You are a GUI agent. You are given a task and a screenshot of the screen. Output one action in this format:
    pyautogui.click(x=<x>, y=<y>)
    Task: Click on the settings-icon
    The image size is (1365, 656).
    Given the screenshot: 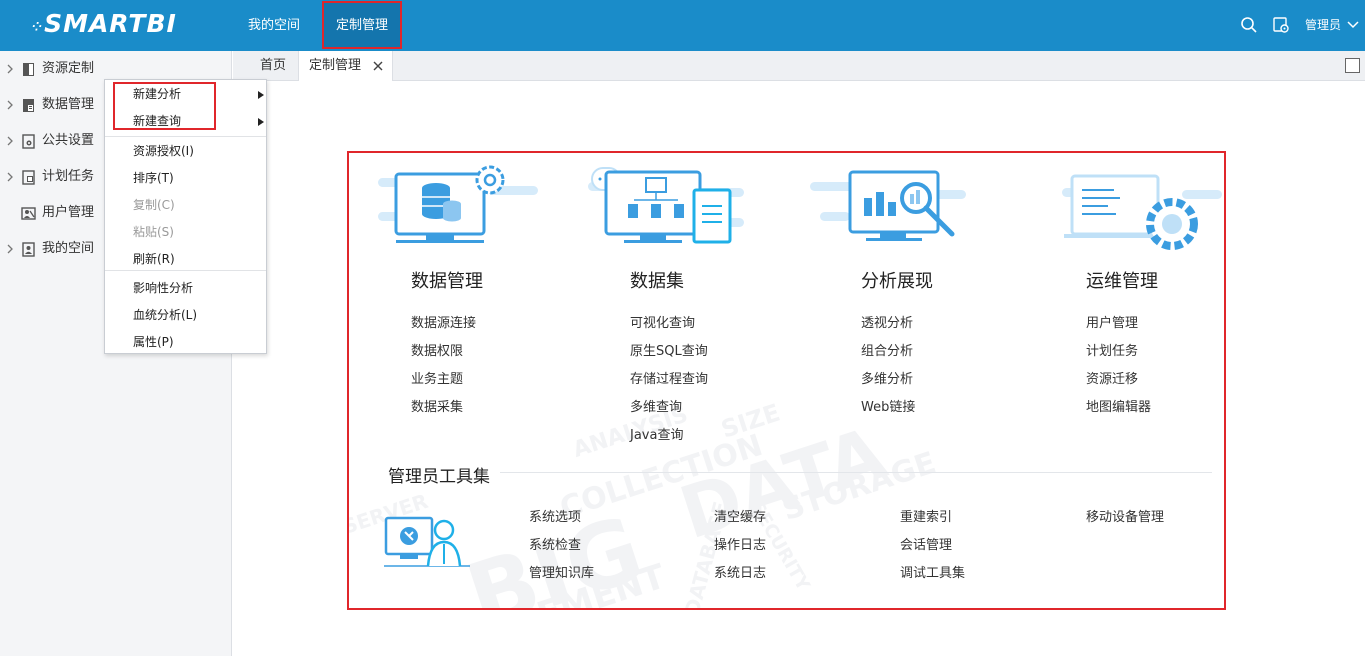 What is the action you would take?
    pyautogui.click(x=1281, y=25)
    